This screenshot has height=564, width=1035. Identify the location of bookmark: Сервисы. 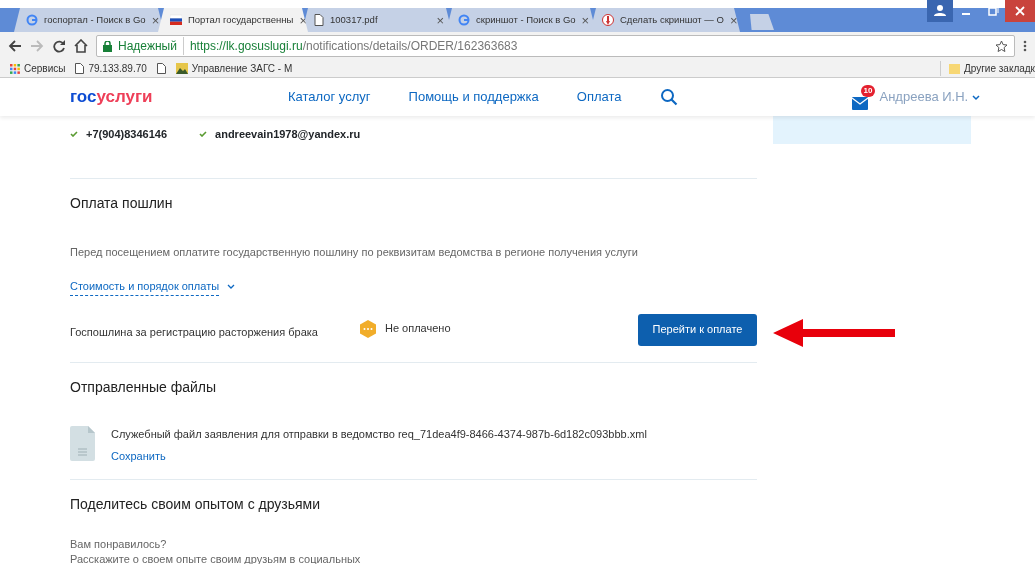
(38, 68).